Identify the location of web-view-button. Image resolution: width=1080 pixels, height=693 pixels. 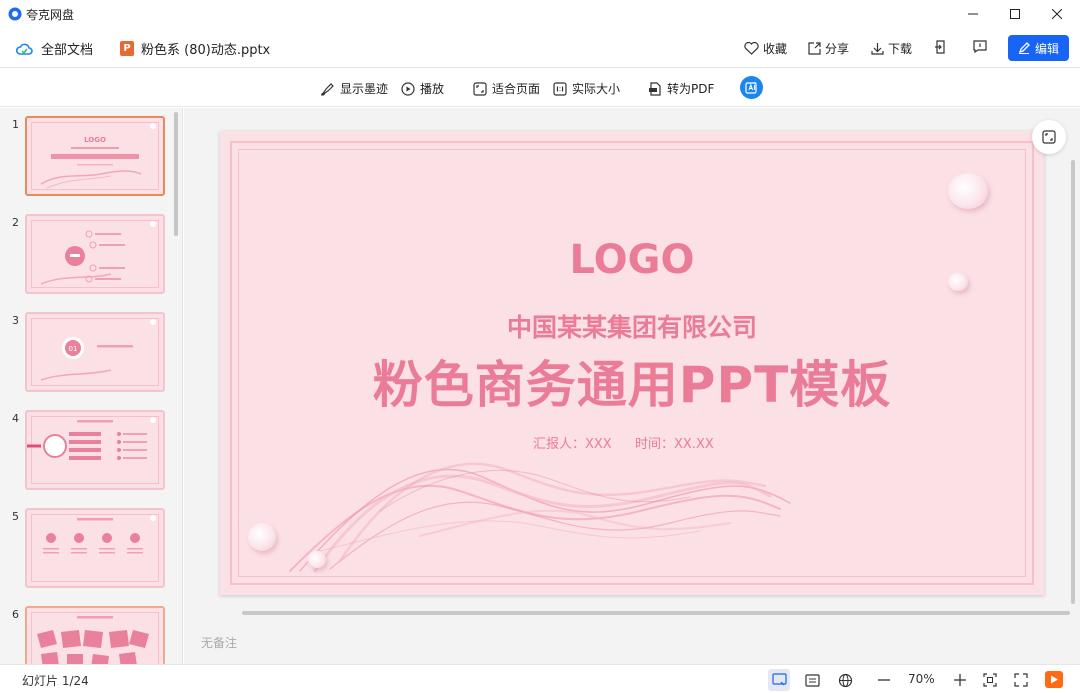
(845, 680).